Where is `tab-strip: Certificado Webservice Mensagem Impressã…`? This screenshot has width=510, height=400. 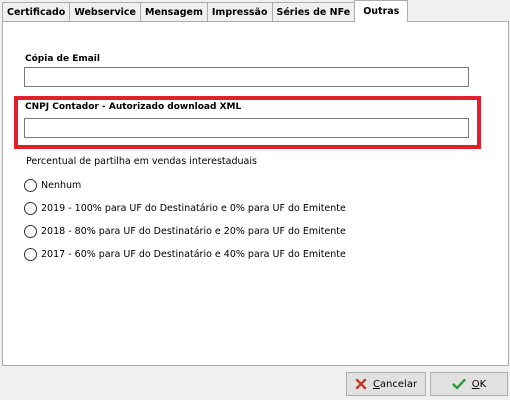 tab-strip: Certificado Webservice Mensagem Impressã… is located at coordinates (255, 11).